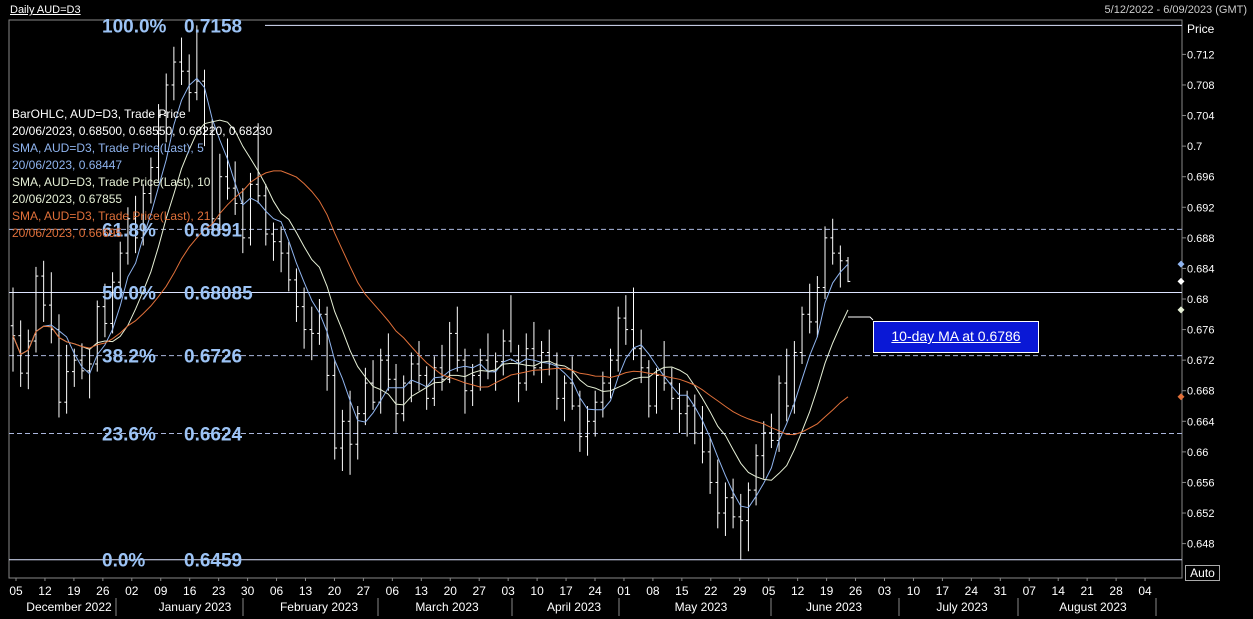  Describe the element at coordinates (195, 607) in the screenshot. I see `x-month-label: January 2023` at that location.